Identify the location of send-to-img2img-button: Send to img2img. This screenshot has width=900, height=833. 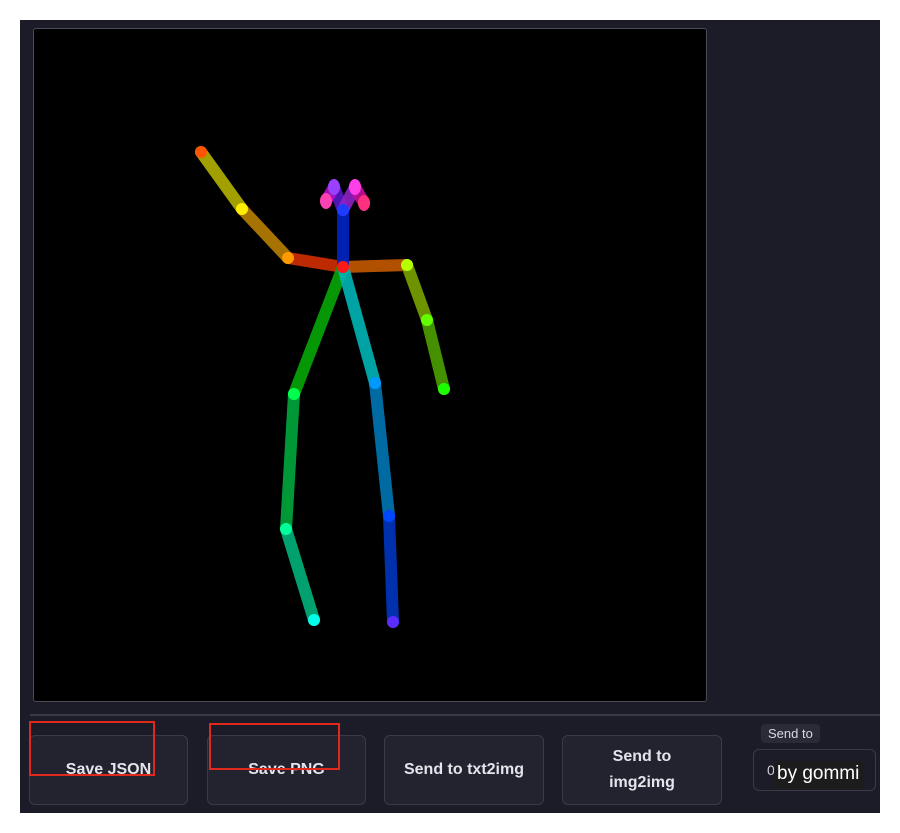
(642, 770).